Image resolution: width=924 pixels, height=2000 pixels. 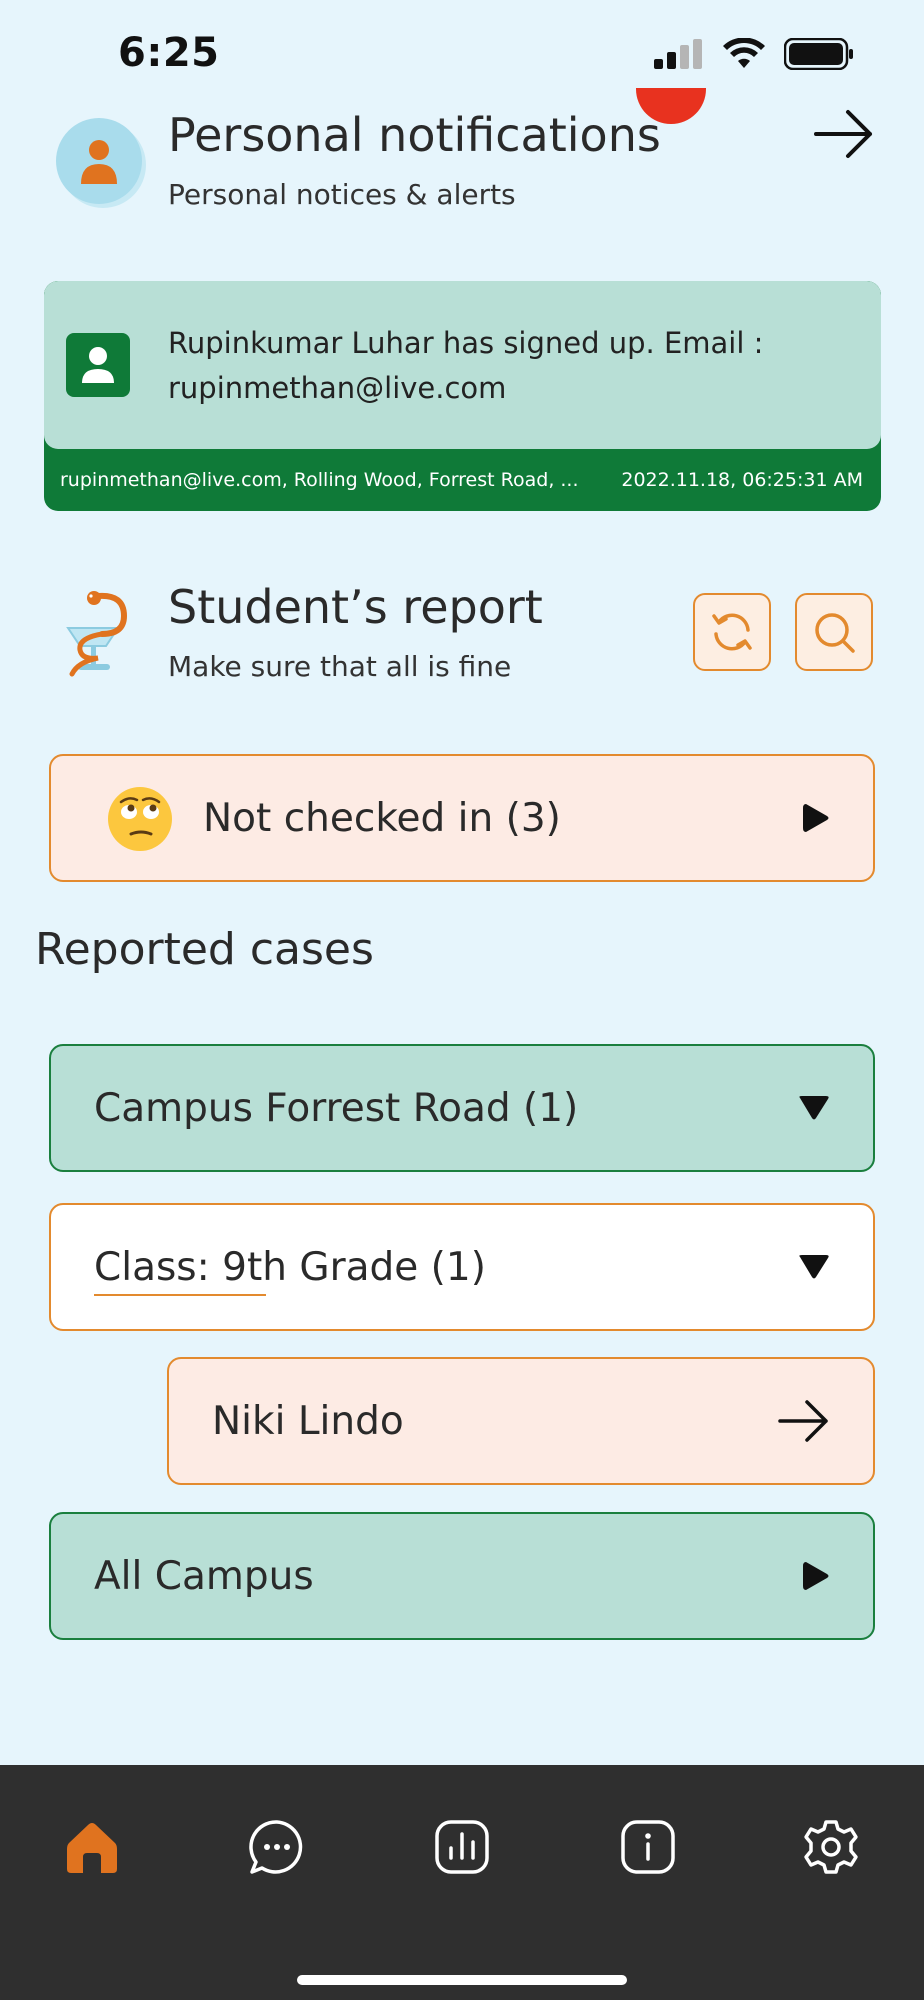 I want to click on status-time: 6:25, so click(x=169, y=53).